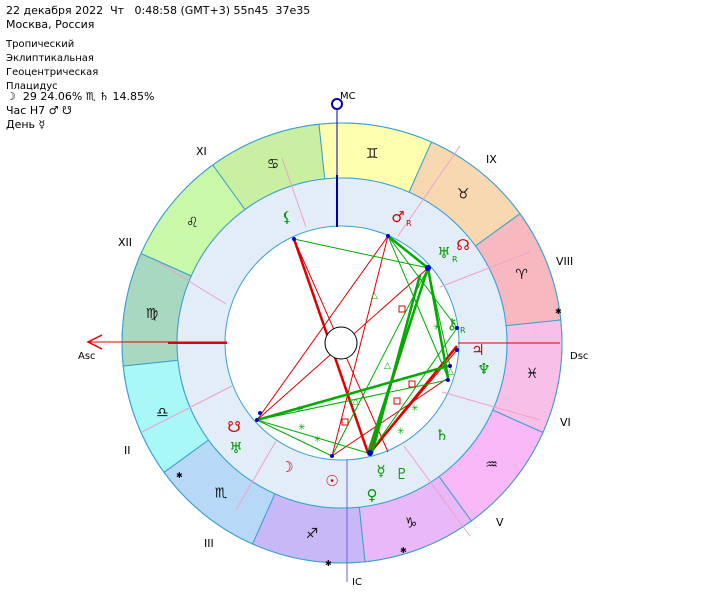 Image resolution: width=720 pixels, height=606 pixels. Describe the element at coordinates (463, 194) in the screenshot. I see `taurus-sign-icon: ♉` at that location.